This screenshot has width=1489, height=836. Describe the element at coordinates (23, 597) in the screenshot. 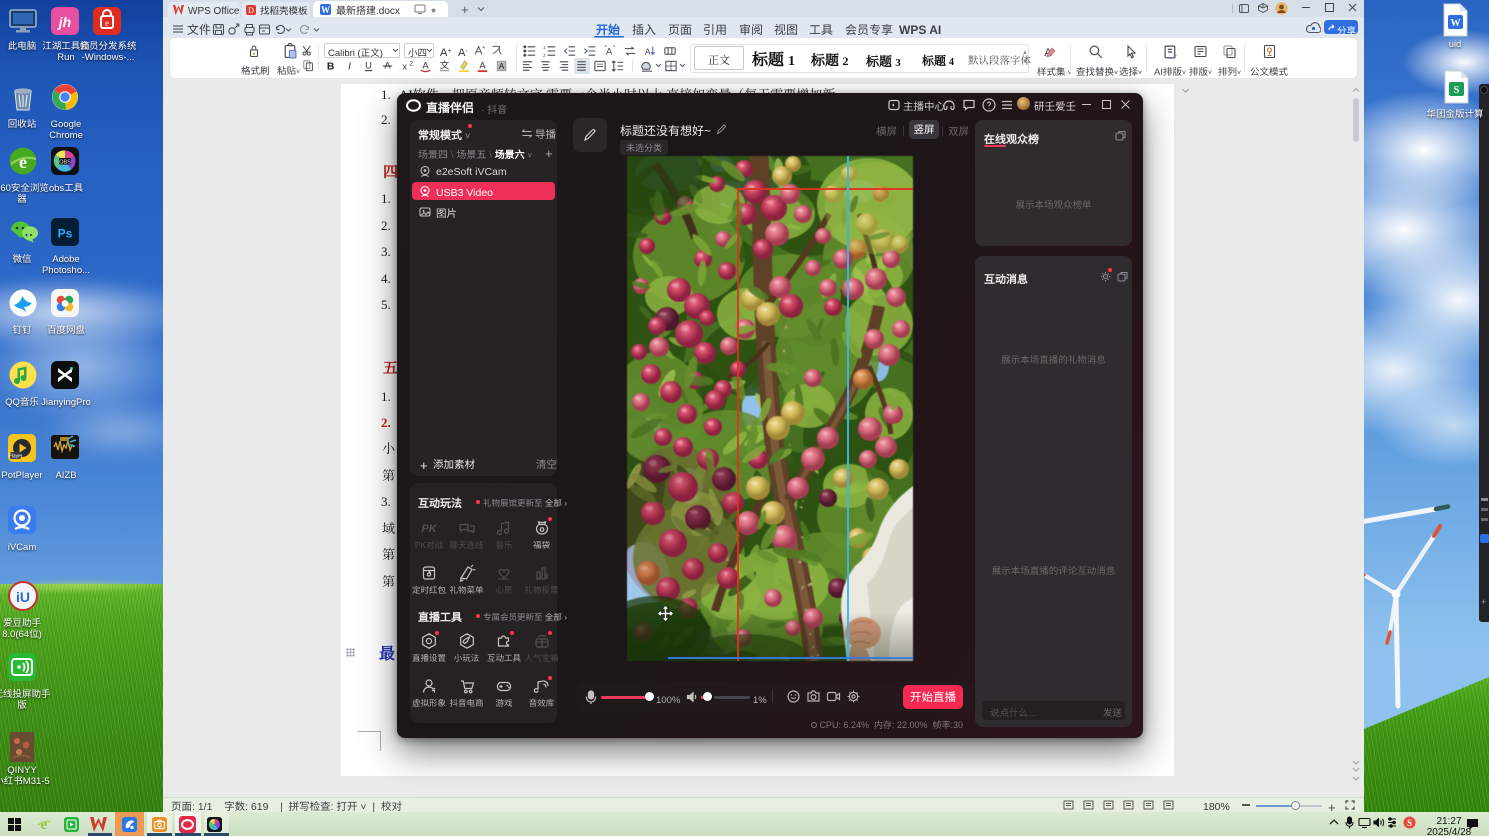

I see `svg-text: iU` at that location.